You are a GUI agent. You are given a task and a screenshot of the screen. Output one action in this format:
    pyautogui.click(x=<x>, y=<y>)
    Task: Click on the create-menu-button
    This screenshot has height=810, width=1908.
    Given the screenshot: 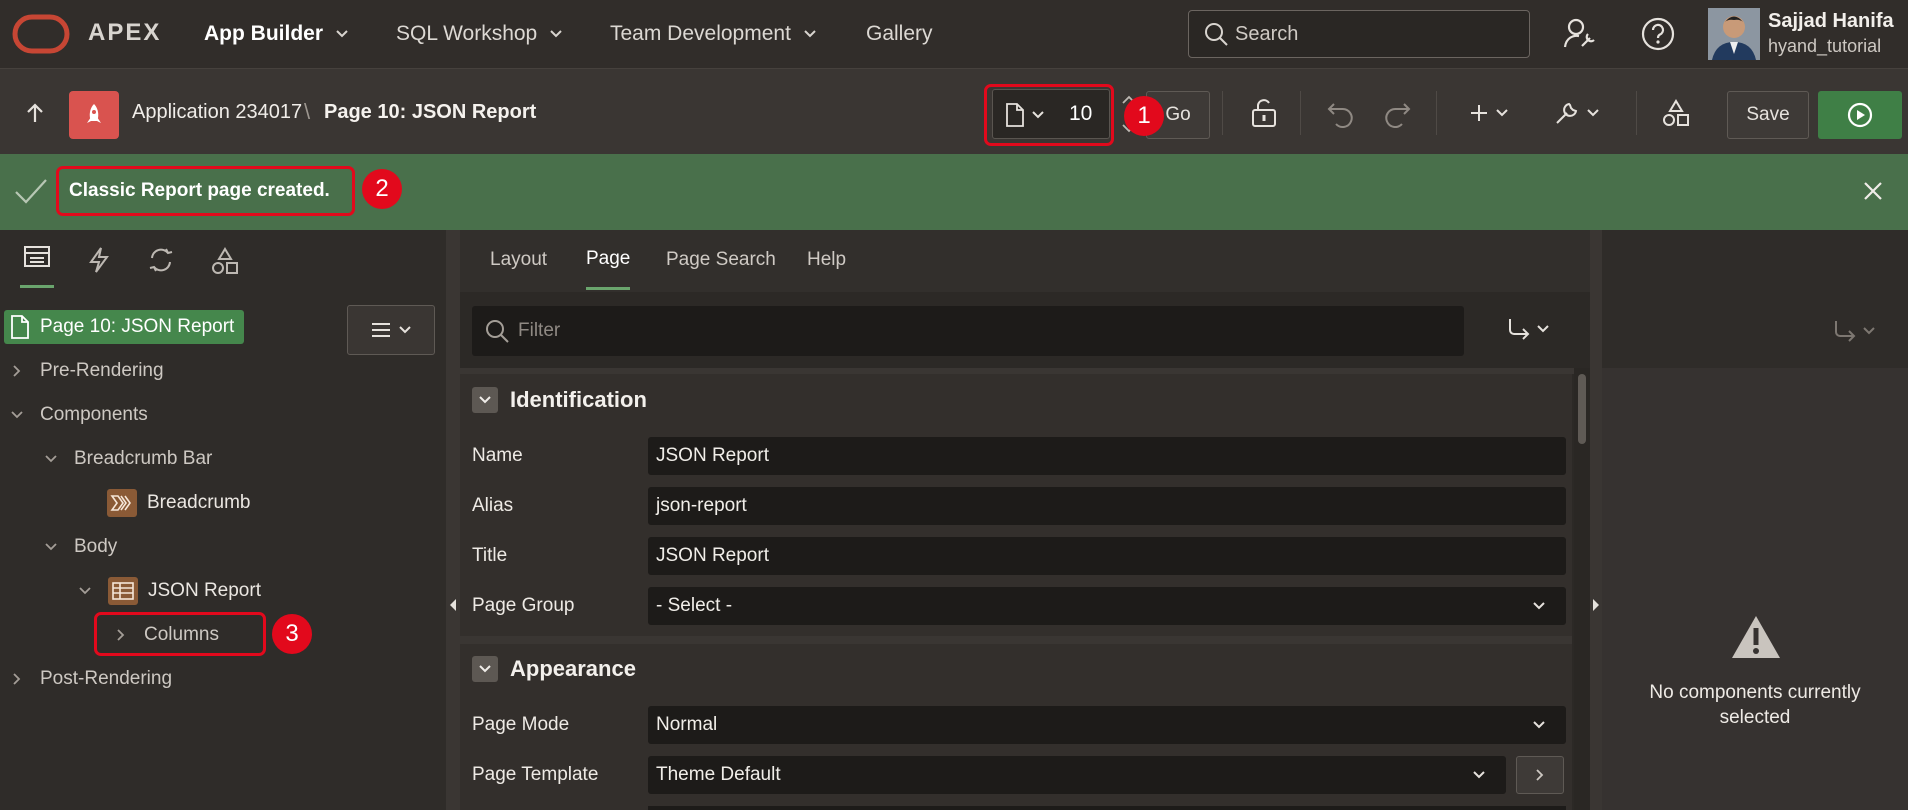 What is the action you would take?
    pyautogui.click(x=1489, y=113)
    